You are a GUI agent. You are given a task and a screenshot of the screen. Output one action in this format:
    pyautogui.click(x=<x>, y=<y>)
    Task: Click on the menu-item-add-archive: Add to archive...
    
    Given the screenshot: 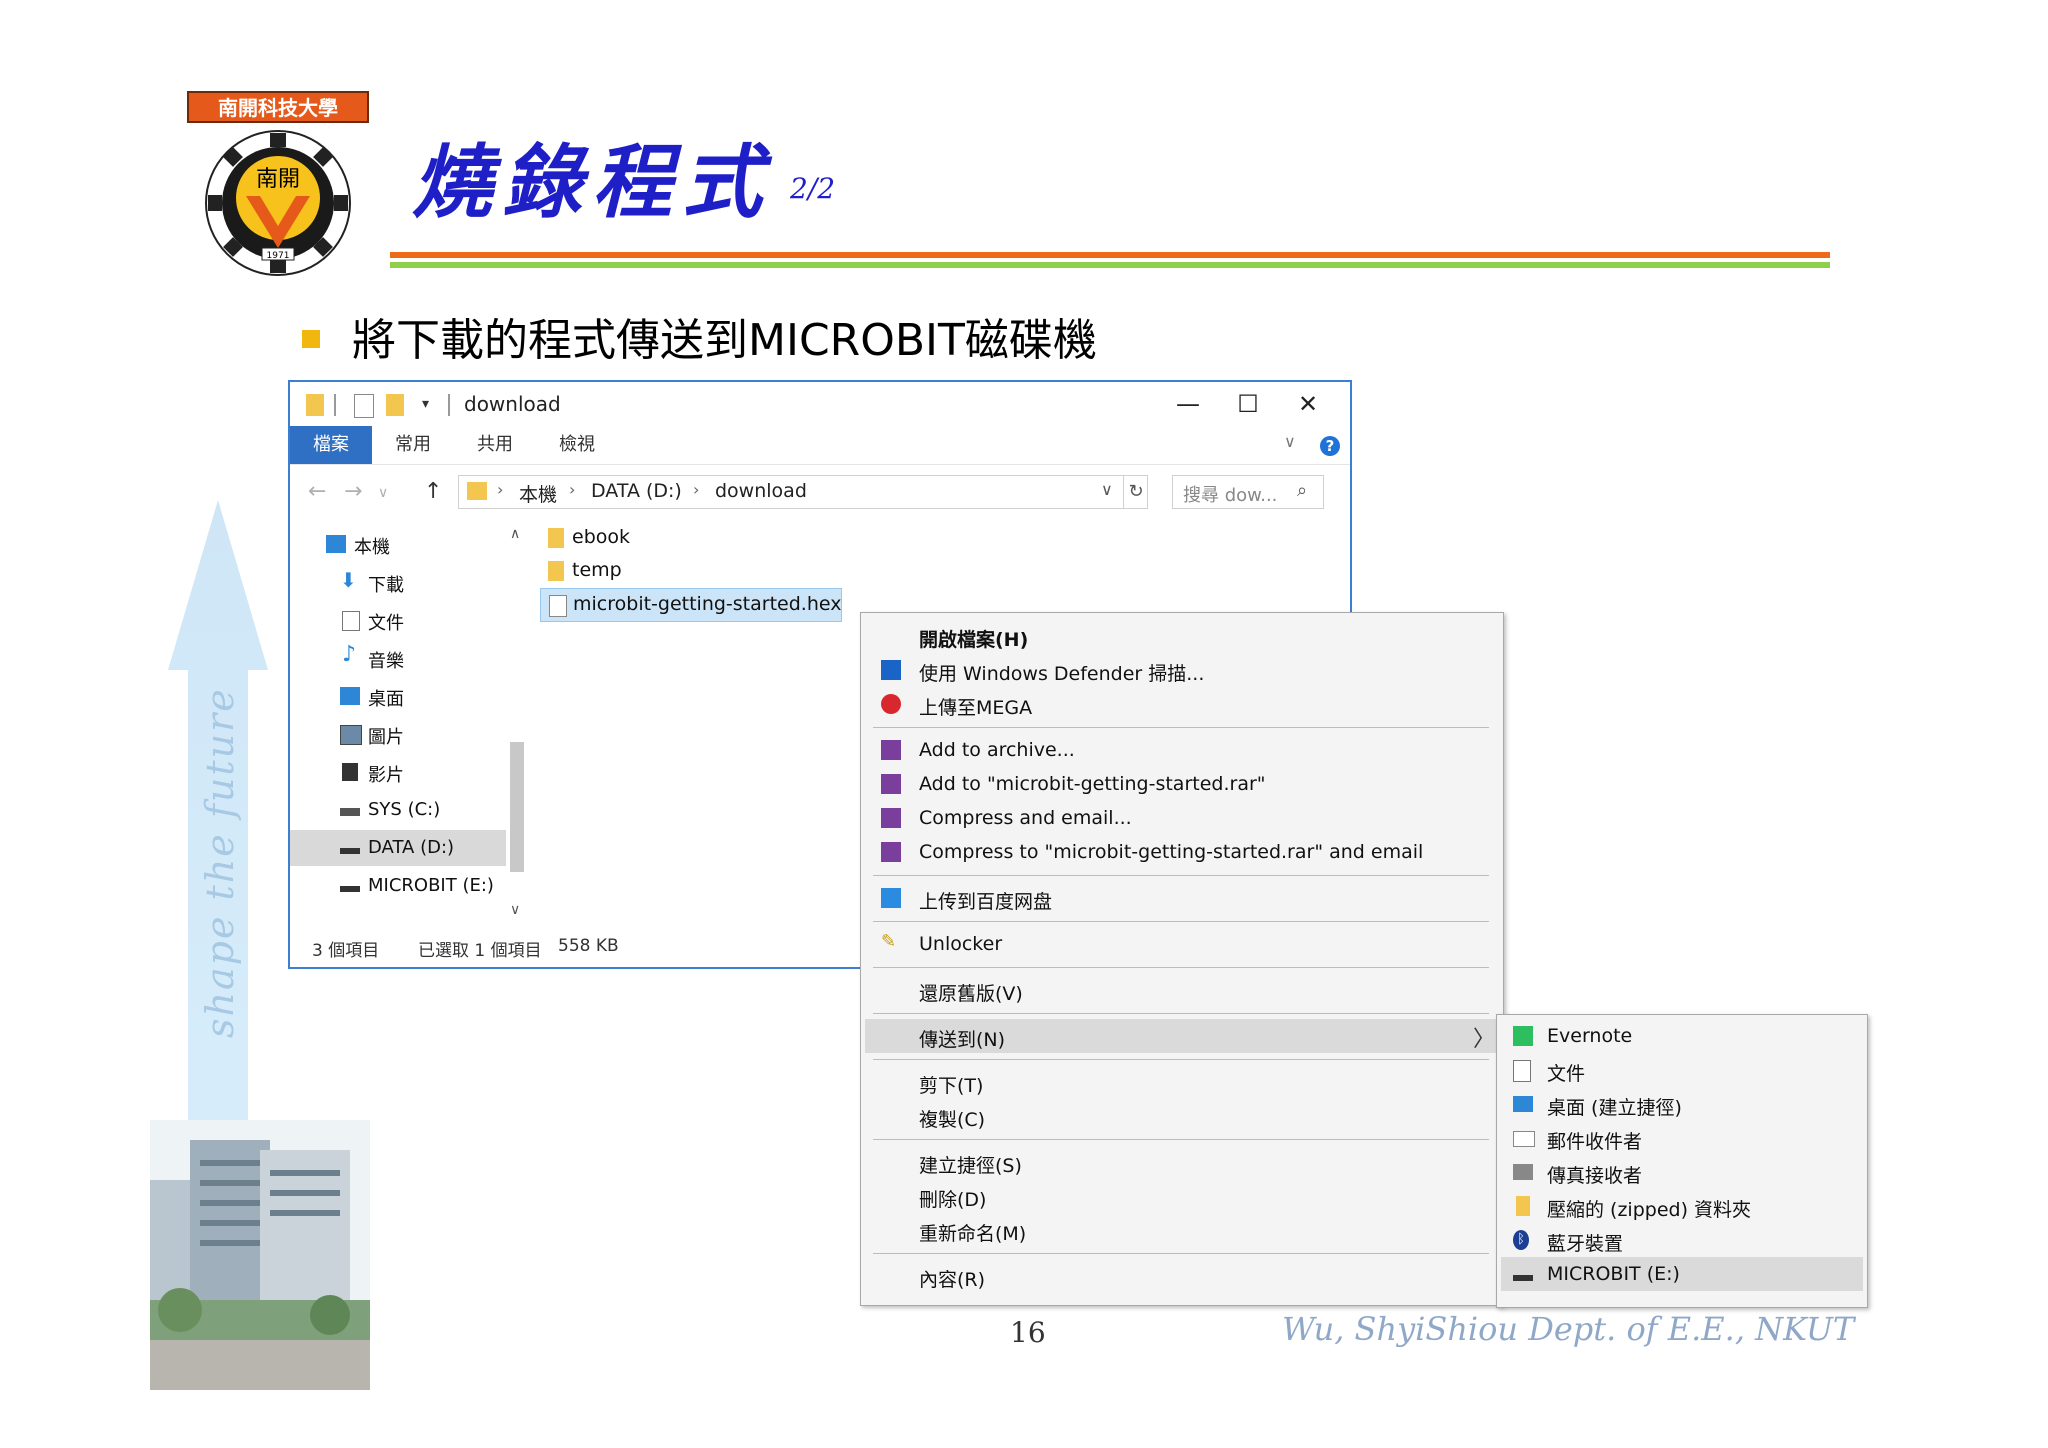 What is the action you would take?
    pyautogui.click(x=1181, y=750)
    